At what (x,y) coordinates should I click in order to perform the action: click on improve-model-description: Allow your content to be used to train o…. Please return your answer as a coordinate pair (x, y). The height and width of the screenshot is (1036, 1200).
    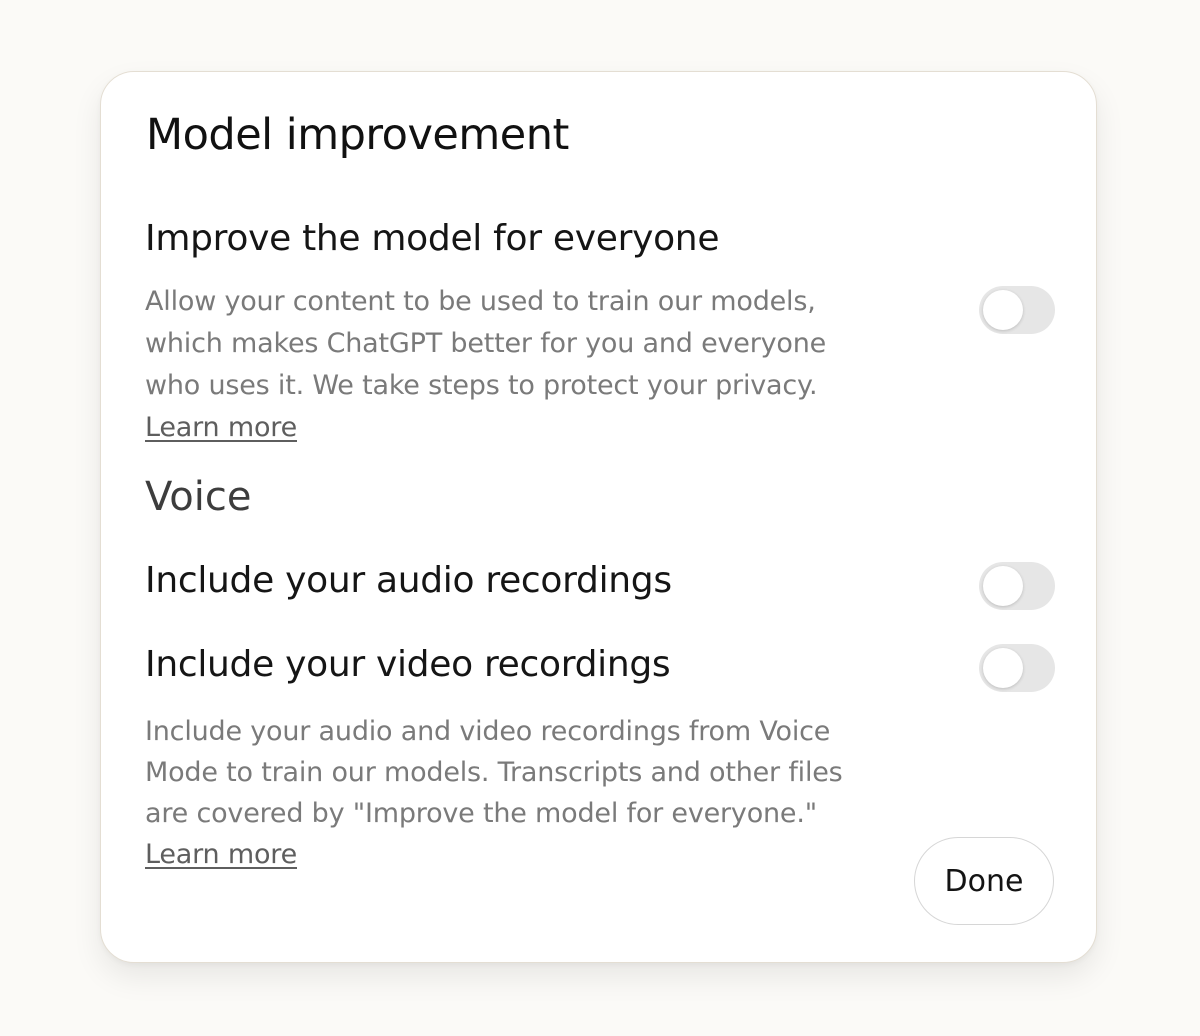
    Looking at the image, I should click on (515, 365).